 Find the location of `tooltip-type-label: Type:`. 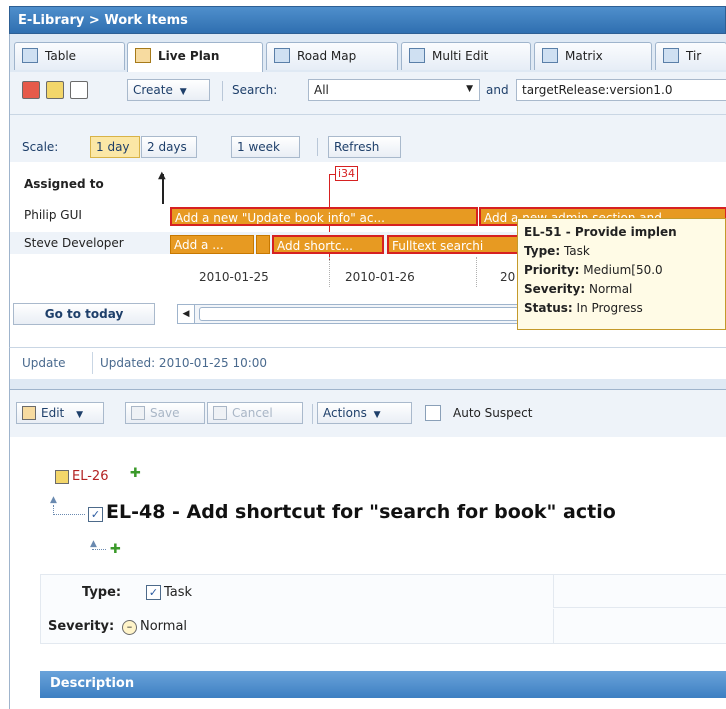

tooltip-type-label: Type: is located at coordinates (542, 251).